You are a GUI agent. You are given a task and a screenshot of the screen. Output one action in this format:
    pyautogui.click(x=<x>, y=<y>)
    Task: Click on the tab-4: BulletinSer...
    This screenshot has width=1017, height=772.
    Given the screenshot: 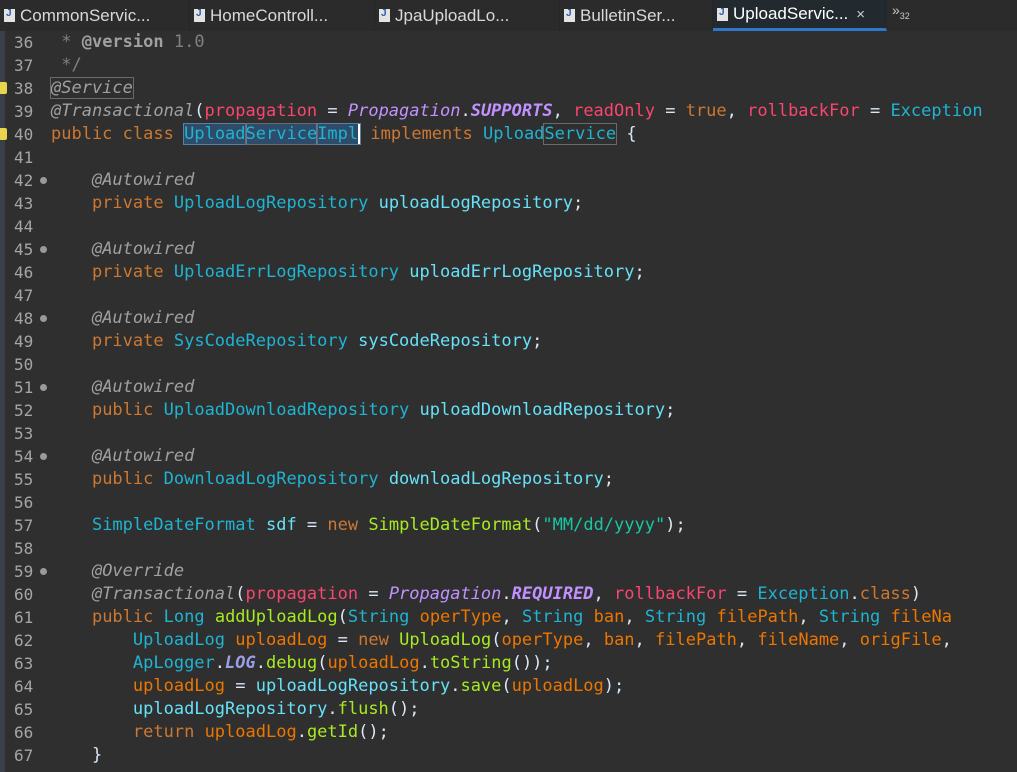 What is the action you would take?
    pyautogui.click(x=636, y=15)
    